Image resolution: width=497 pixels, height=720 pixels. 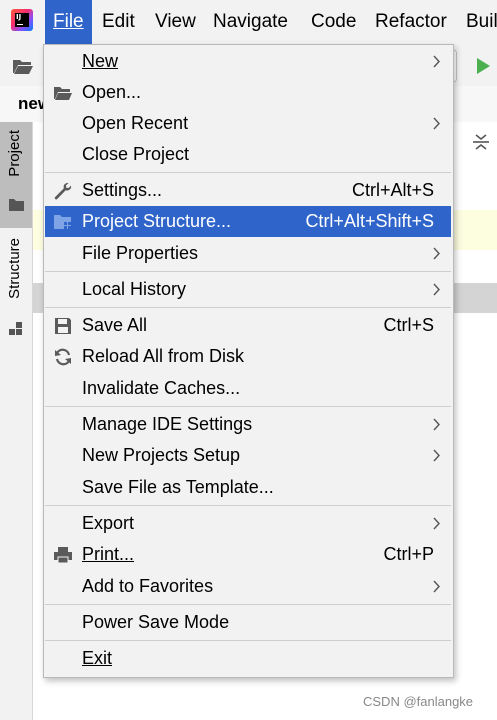 What do you see at coordinates (248, 253) in the screenshot?
I see `menu-item-file-properties: File Properties` at bounding box center [248, 253].